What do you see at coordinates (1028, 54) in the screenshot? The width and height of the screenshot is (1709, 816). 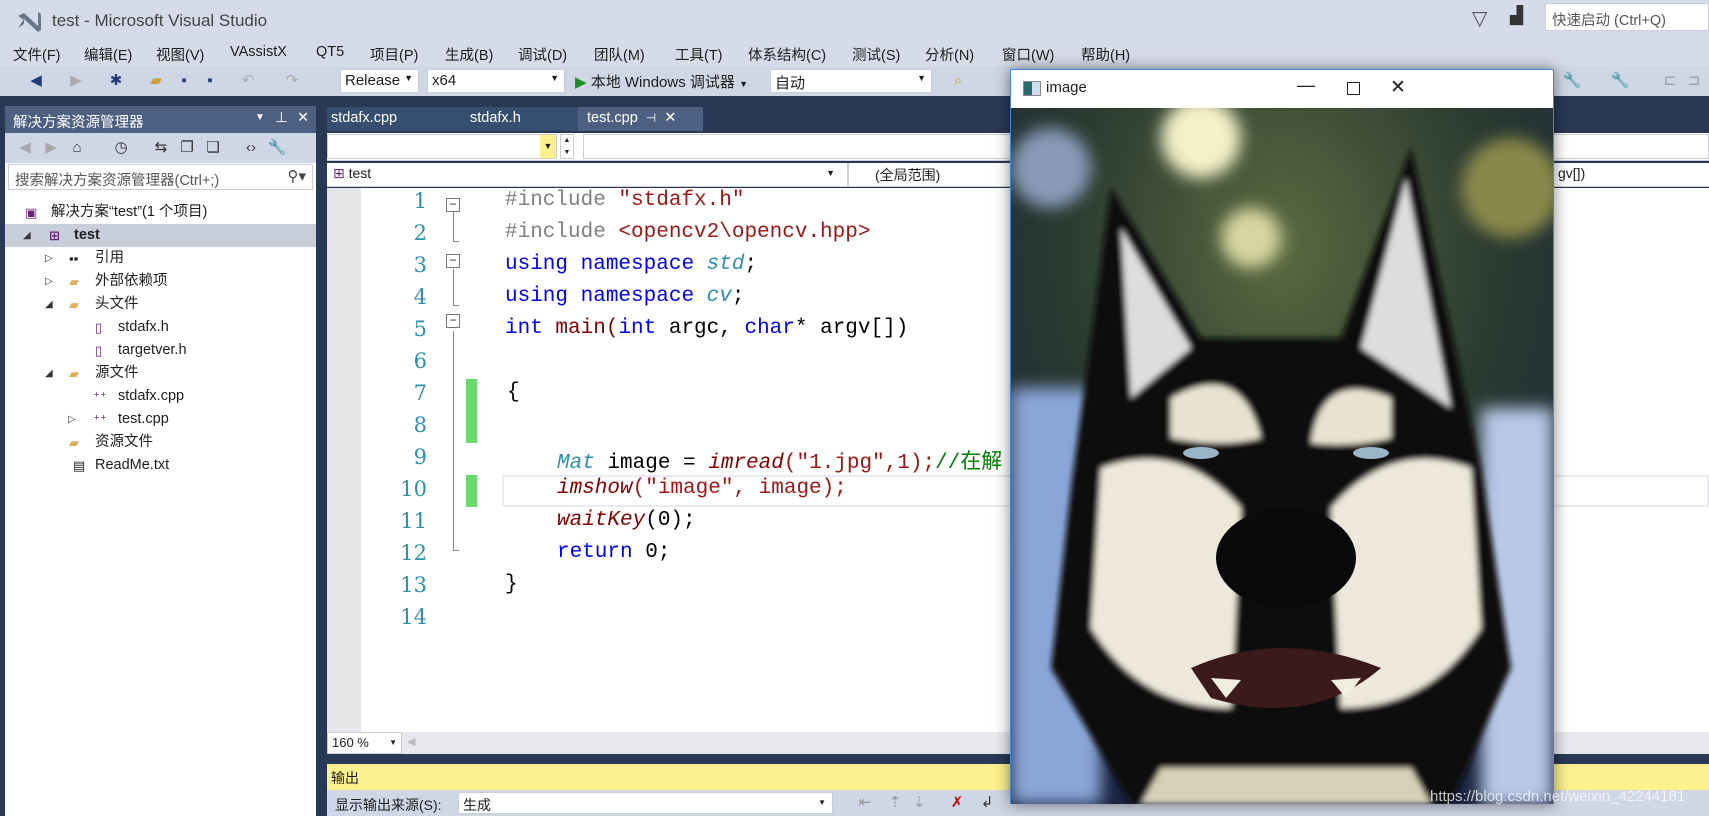 I see `menu-window: 窗口(W)` at bounding box center [1028, 54].